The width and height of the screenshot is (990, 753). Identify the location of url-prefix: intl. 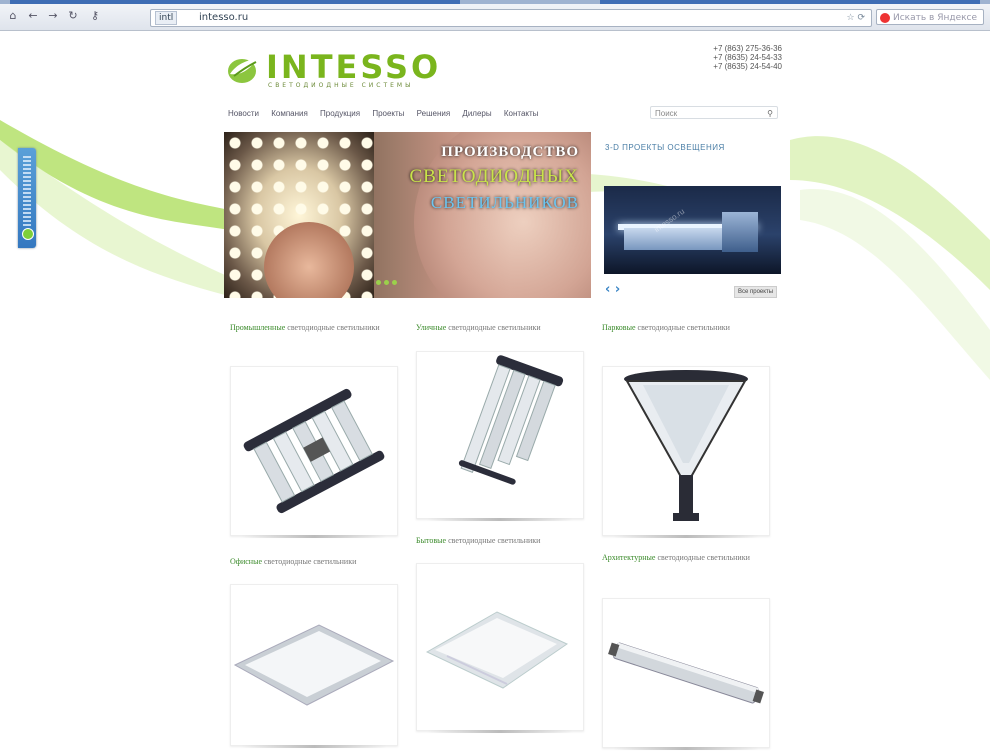
(166, 18).